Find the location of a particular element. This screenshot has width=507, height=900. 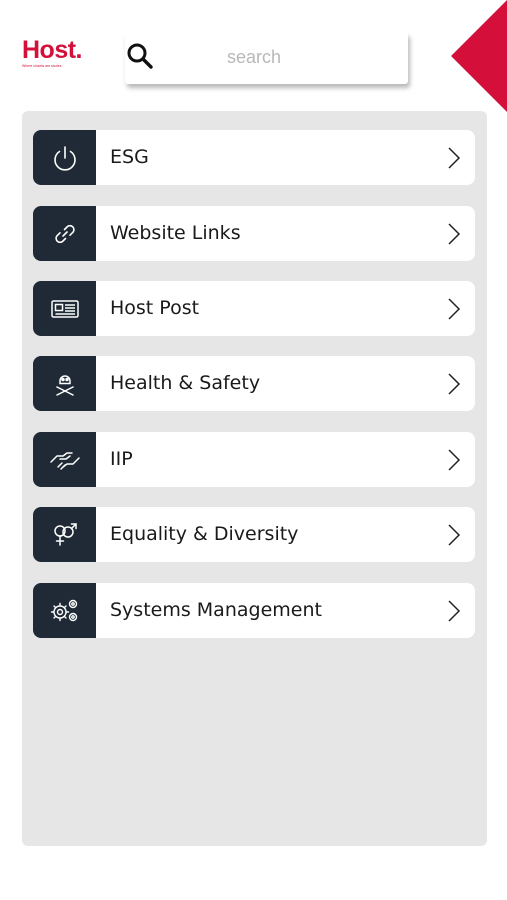

gender-symbols-icon is located at coordinates (65, 534).